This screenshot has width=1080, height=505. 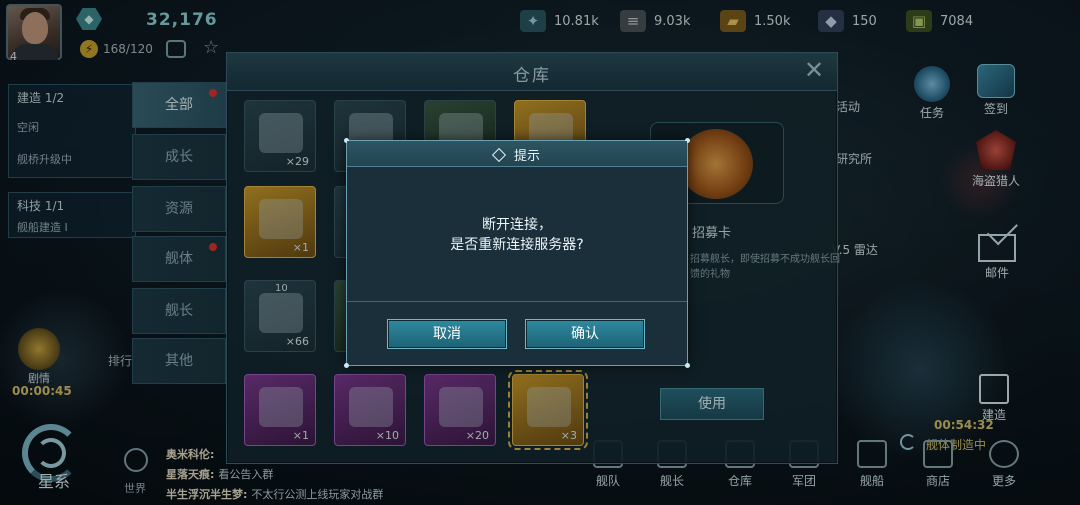 What do you see at coordinates (517, 301) in the screenshot?
I see `dialog-divider` at bounding box center [517, 301].